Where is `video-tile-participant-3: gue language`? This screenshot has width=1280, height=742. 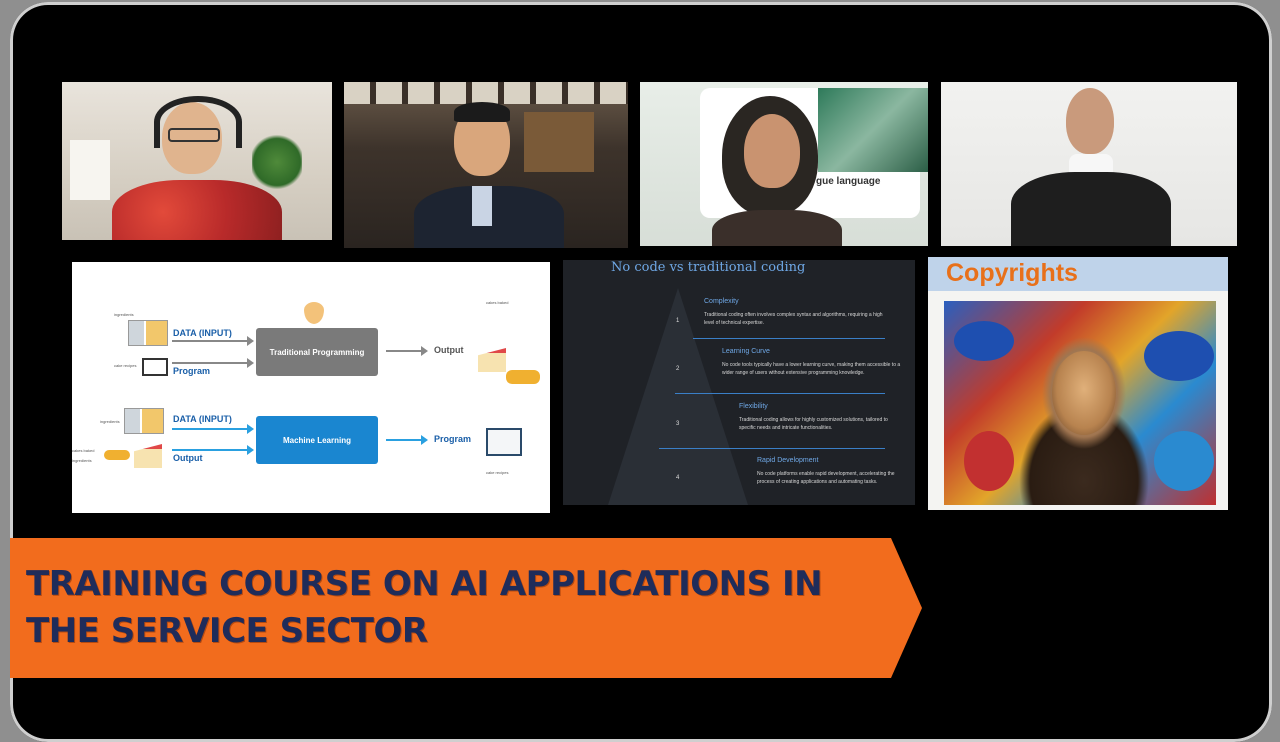 video-tile-participant-3: gue language is located at coordinates (784, 164).